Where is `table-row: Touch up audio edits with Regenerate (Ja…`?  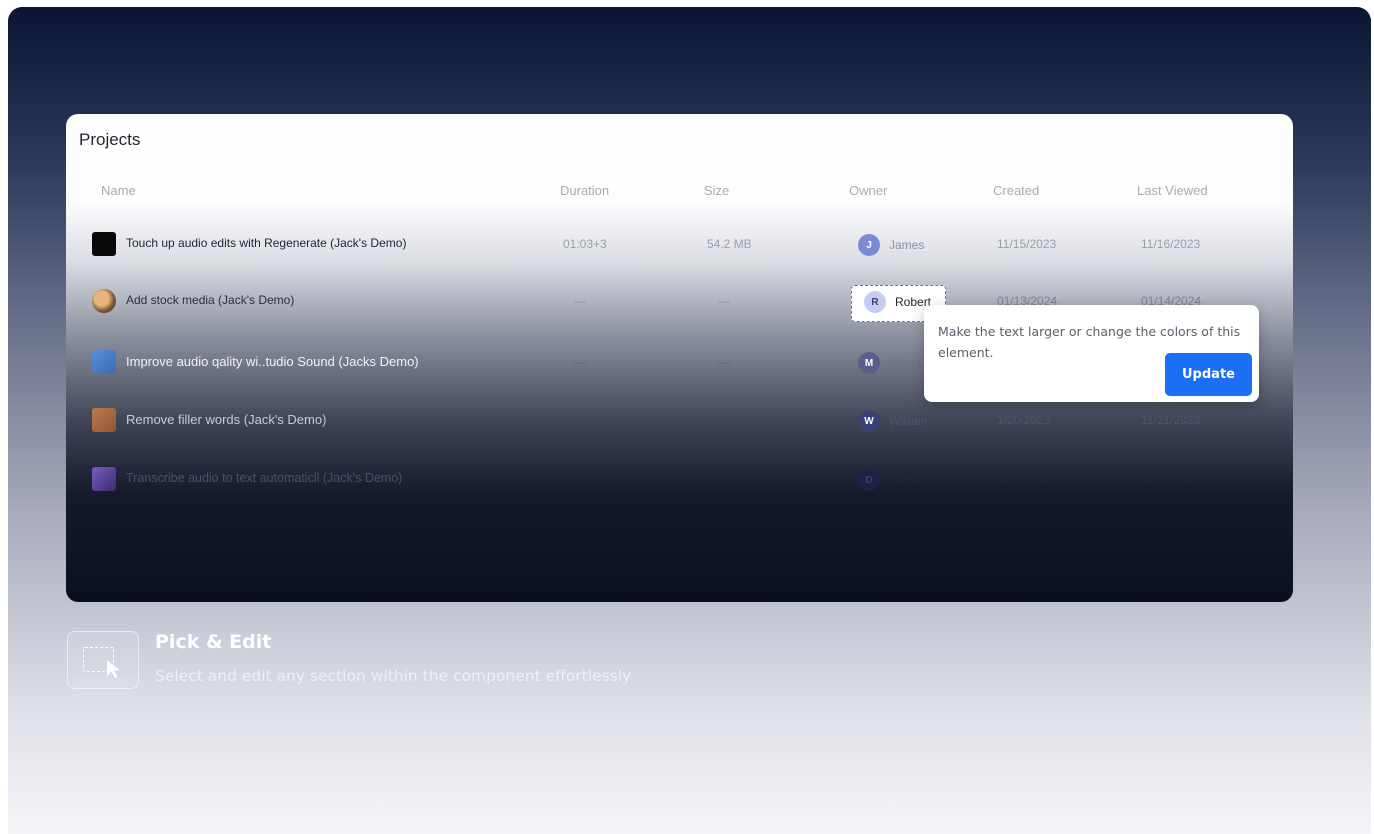
table-row: Touch up audio edits with Regenerate (Ja… is located at coordinates (679, 245).